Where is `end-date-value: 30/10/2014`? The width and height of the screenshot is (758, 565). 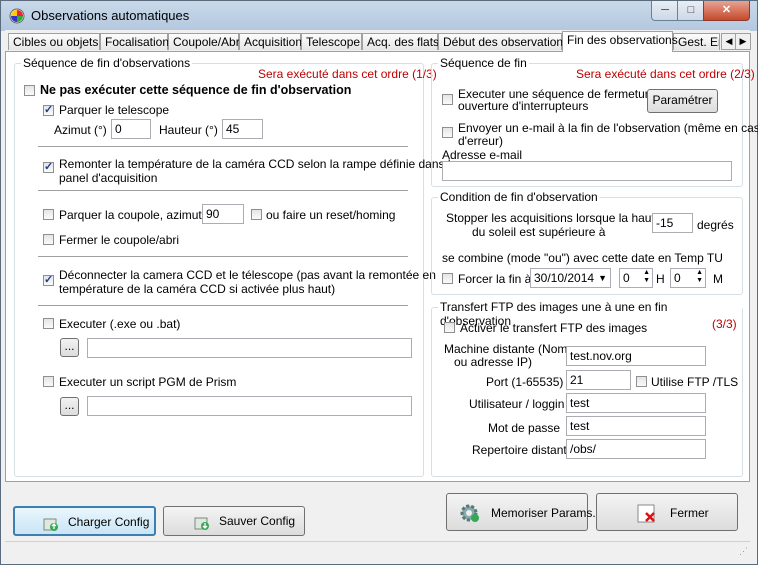
end-date-value: 30/10/2014 is located at coordinates (564, 278).